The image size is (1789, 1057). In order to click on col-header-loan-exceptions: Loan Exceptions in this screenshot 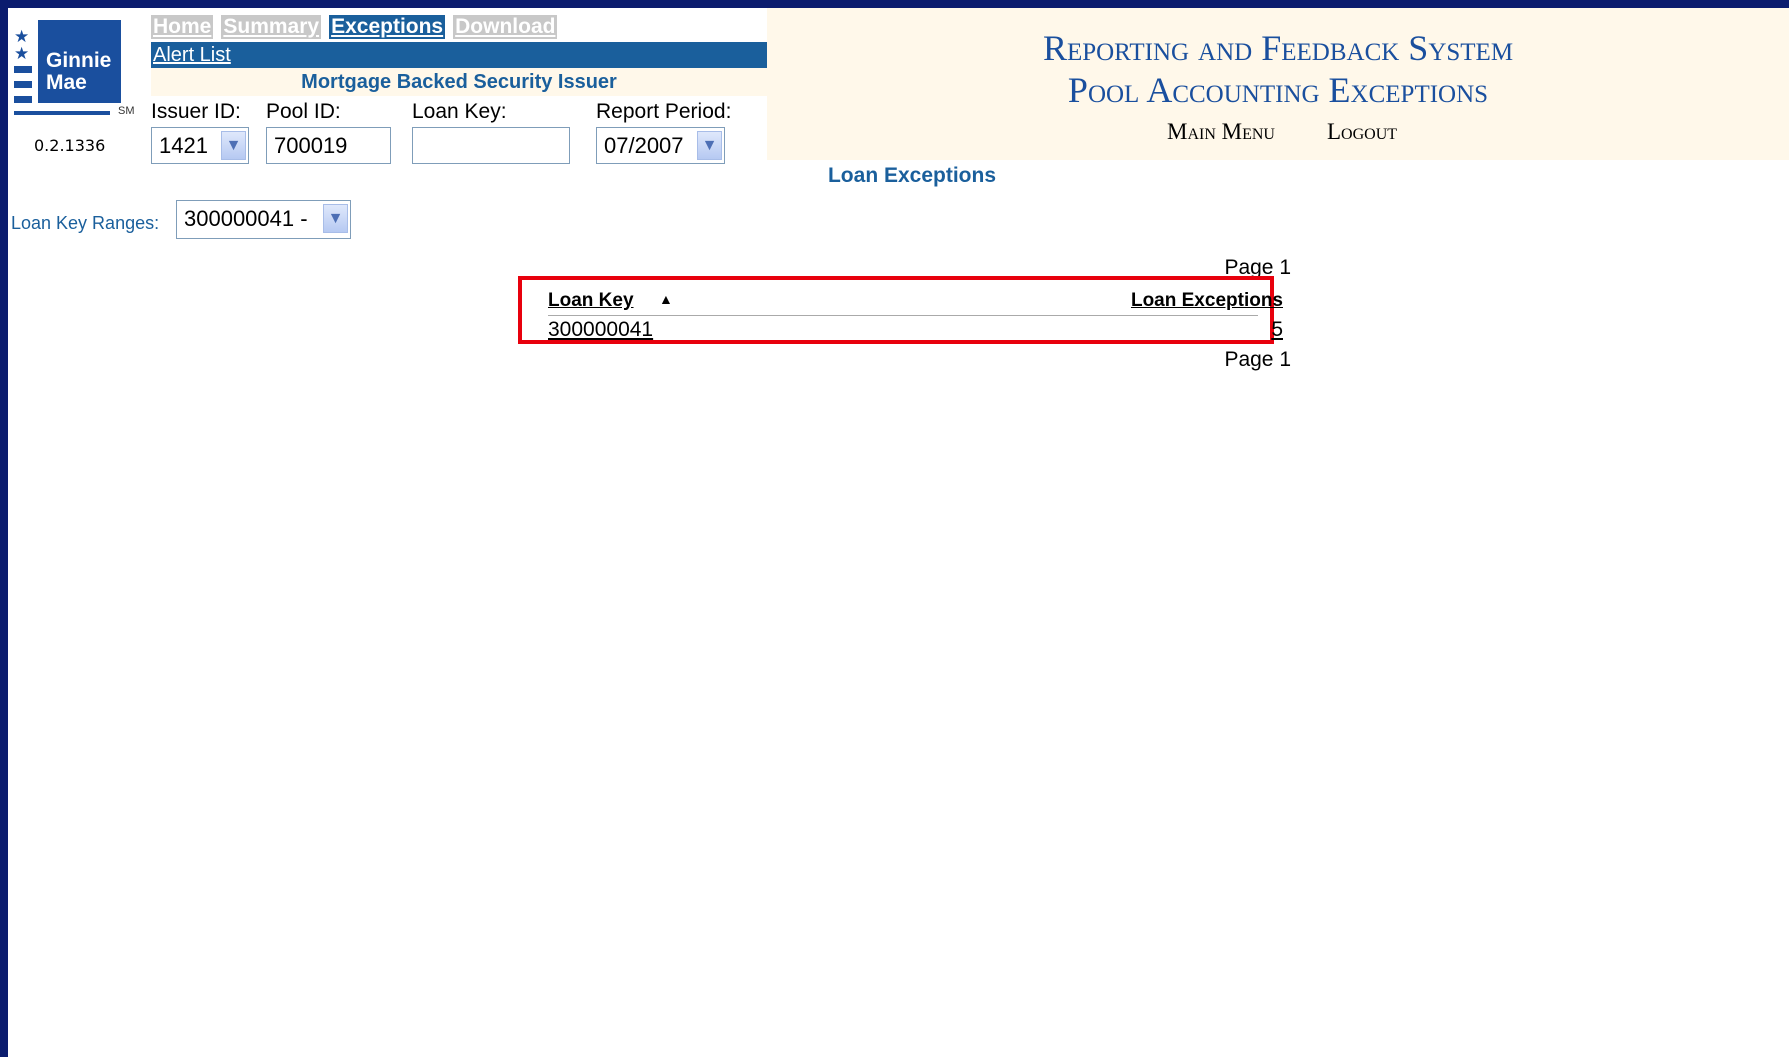, I will do `click(1207, 301)`.